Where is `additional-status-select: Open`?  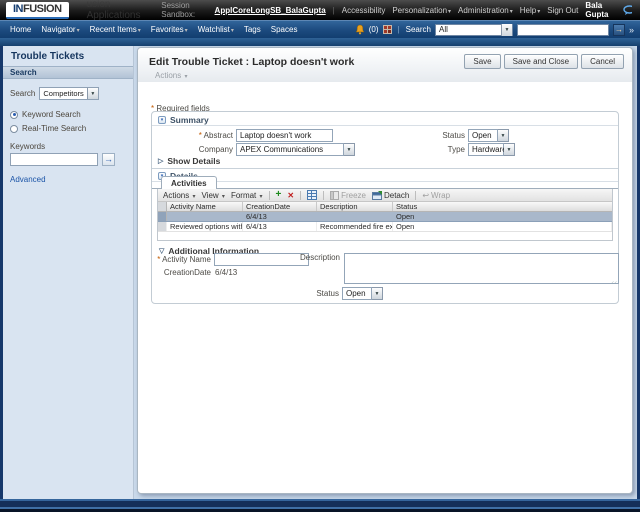
additional-status-select: Open is located at coordinates (357, 293).